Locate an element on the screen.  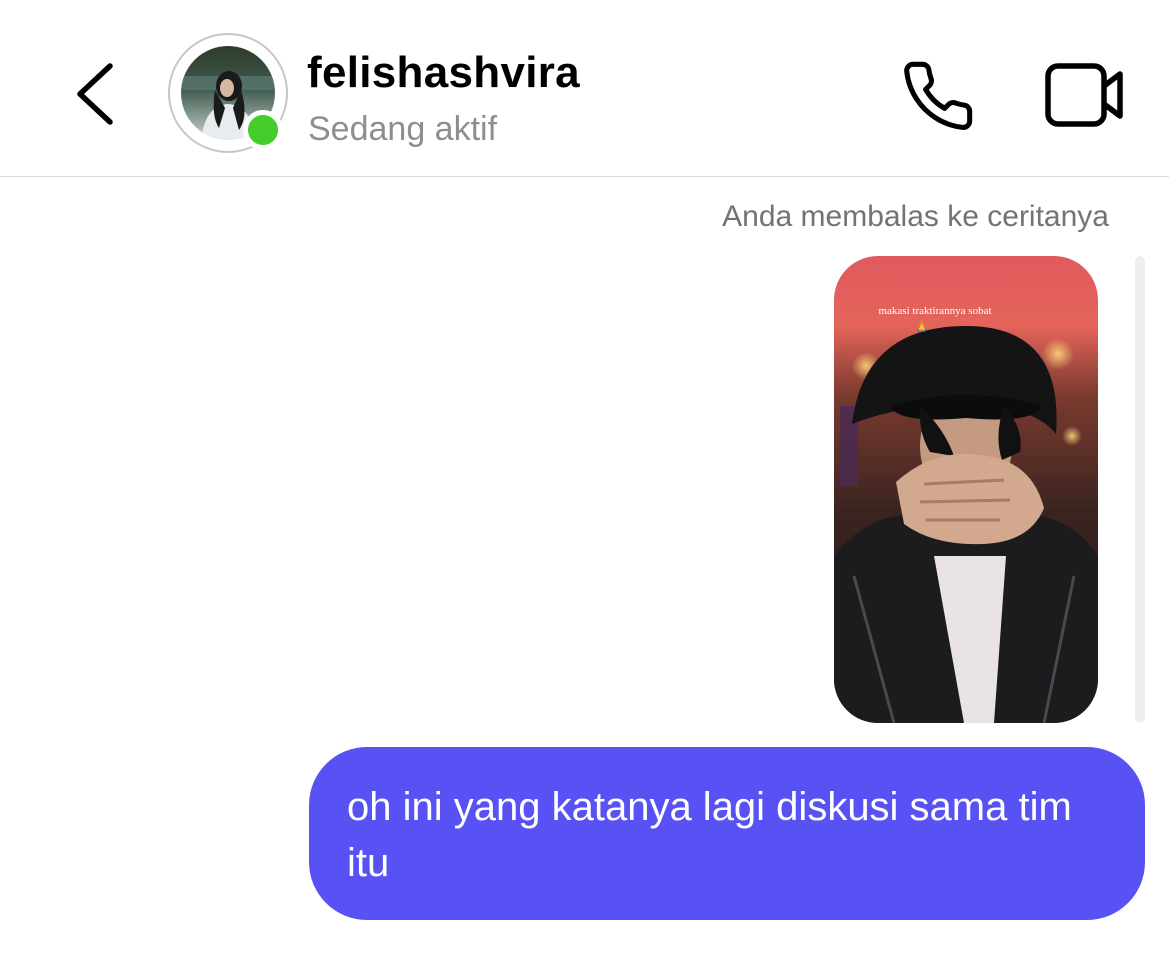
story-thumbnail: makasi traktirannya sobat 🙏 is located at coordinates (966, 489).